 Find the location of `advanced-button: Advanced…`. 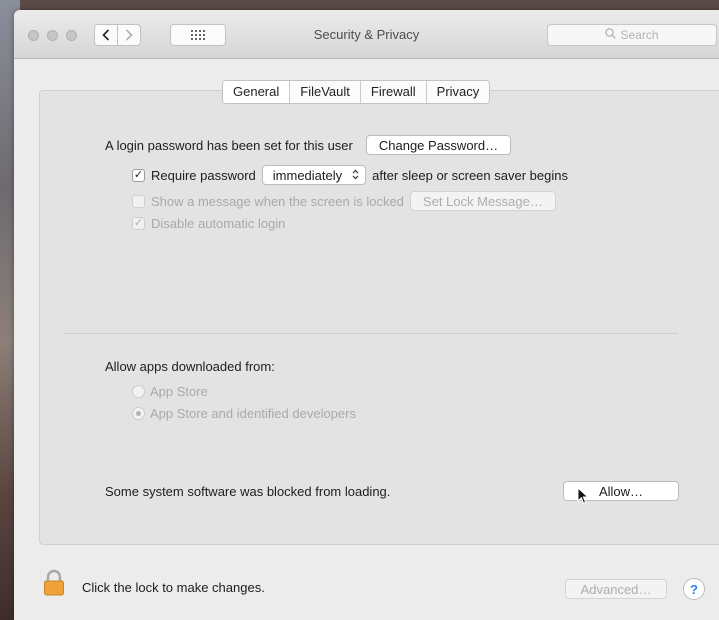

advanced-button: Advanced… is located at coordinates (616, 589).